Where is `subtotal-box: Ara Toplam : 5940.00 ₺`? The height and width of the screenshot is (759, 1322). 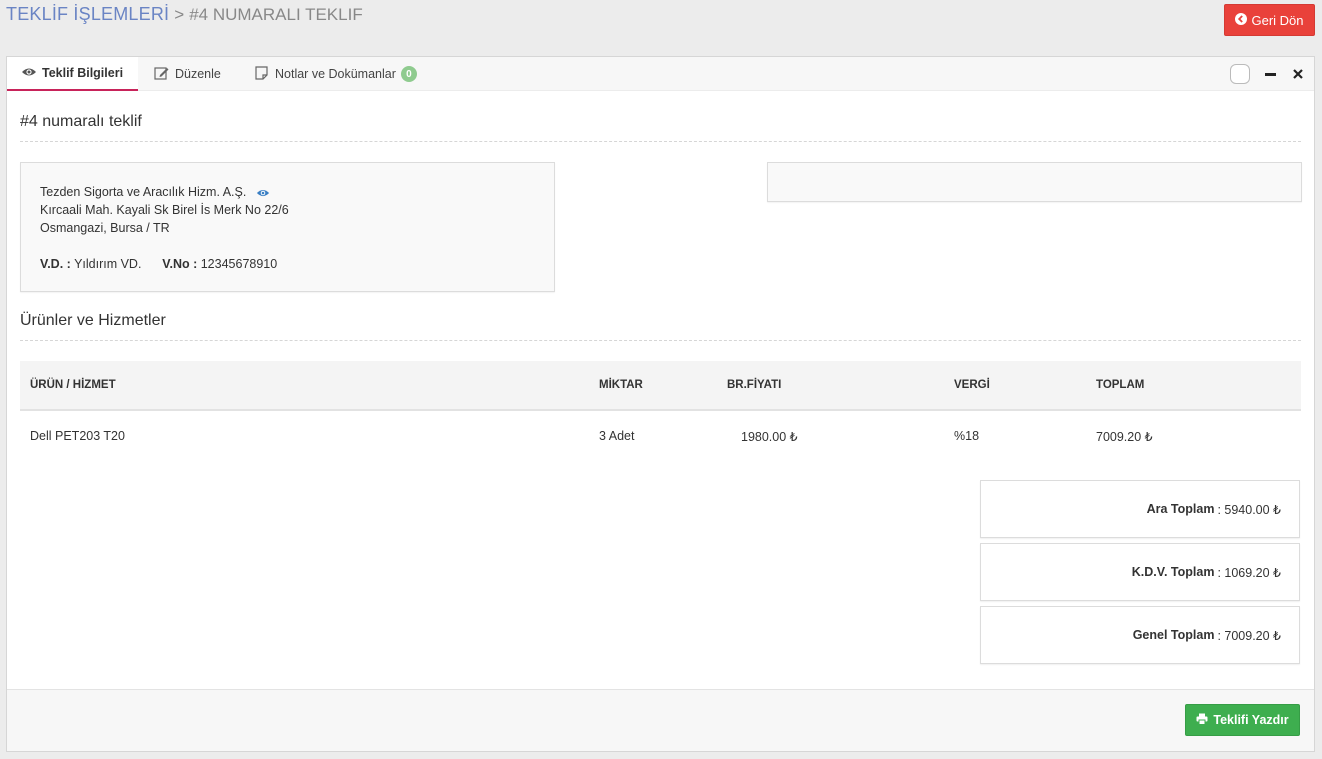 subtotal-box: Ara Toplam : 5940.00 ₺ is located at coordinates (1140, 509).